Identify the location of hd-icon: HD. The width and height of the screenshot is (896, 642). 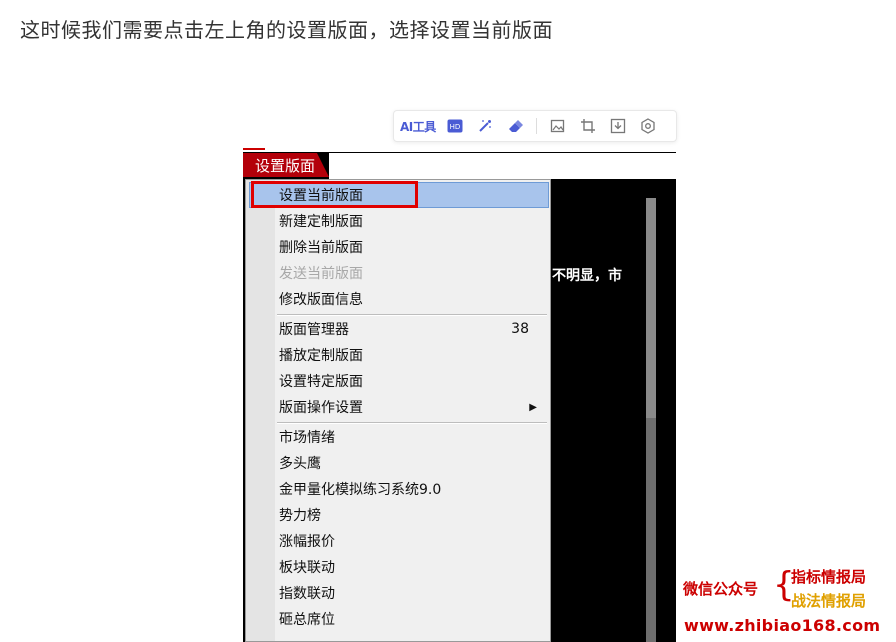
(455, 126).